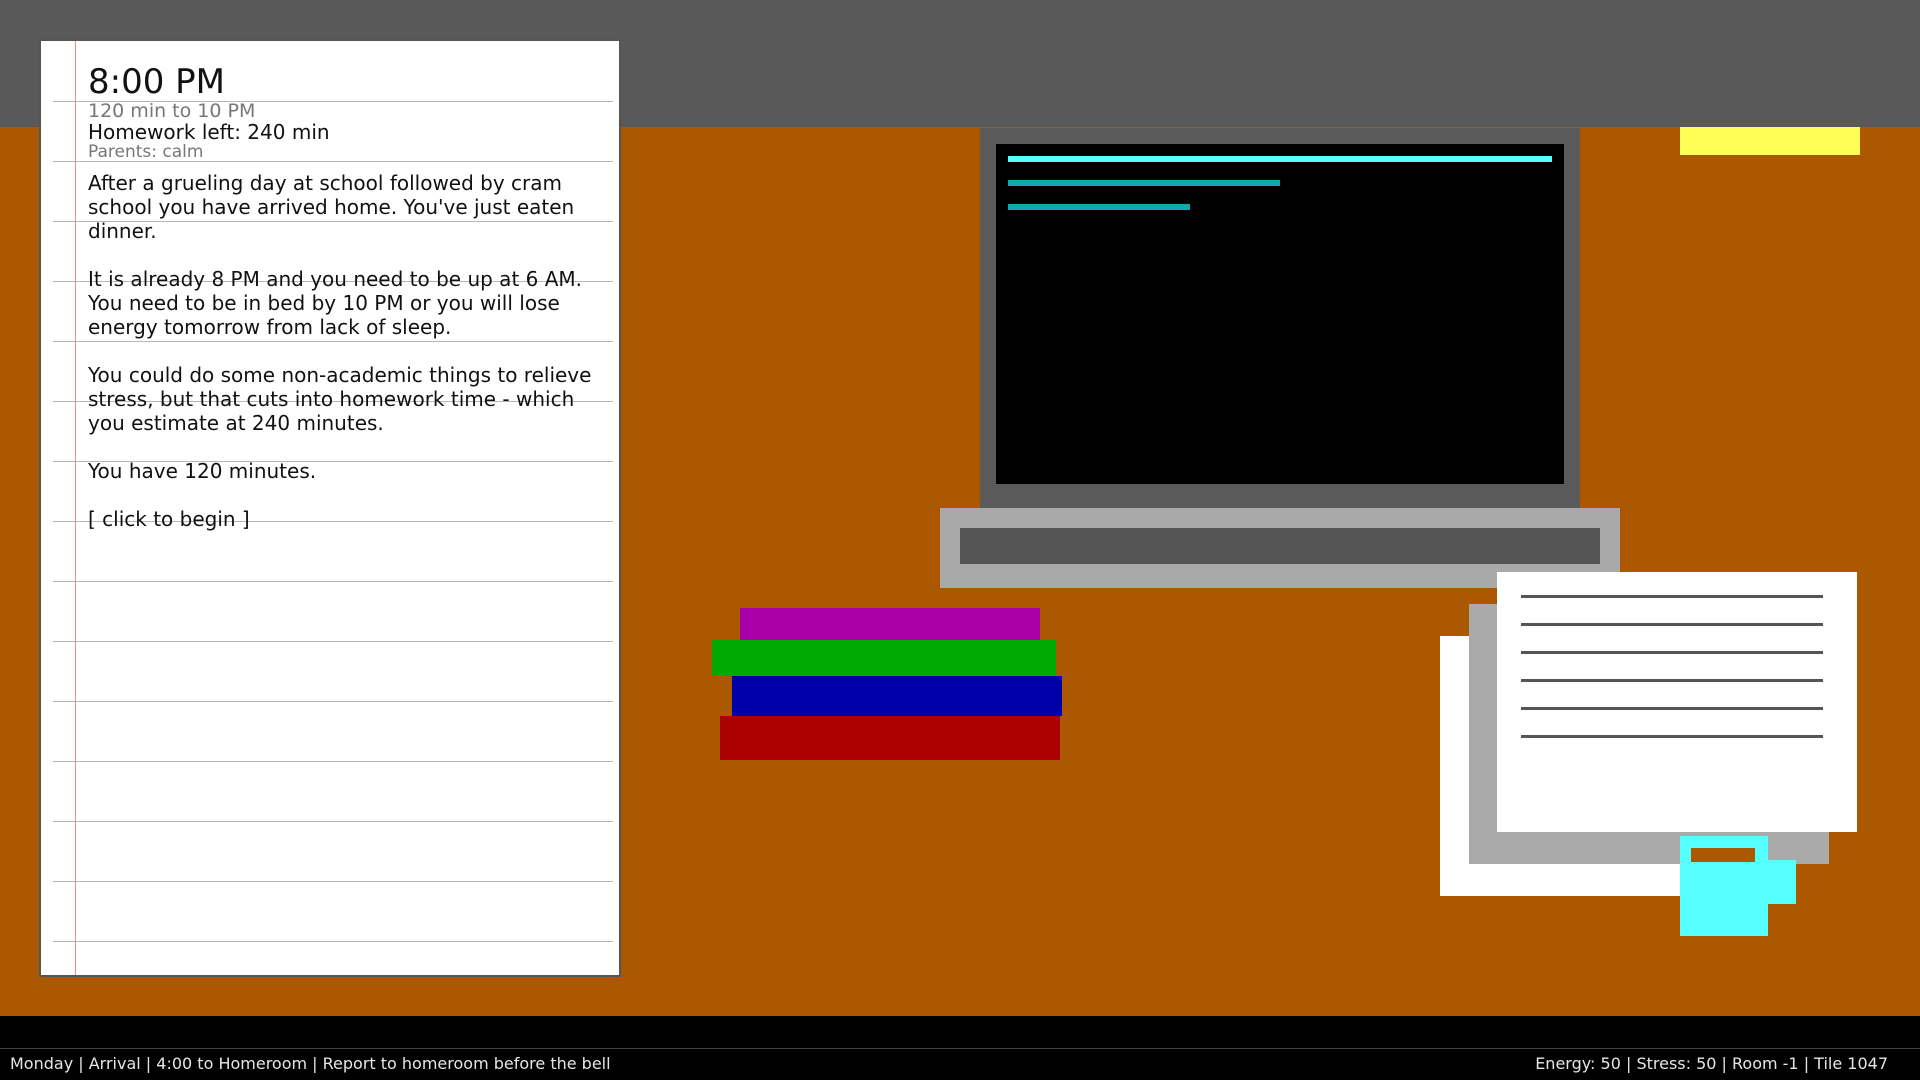 Image resolution: width=1920 pixels, height=1080 pixels. What do you see at coordinates (1770, 141) in the screenshot?
I see `sticky-note` at bounding box center [1770, 141].